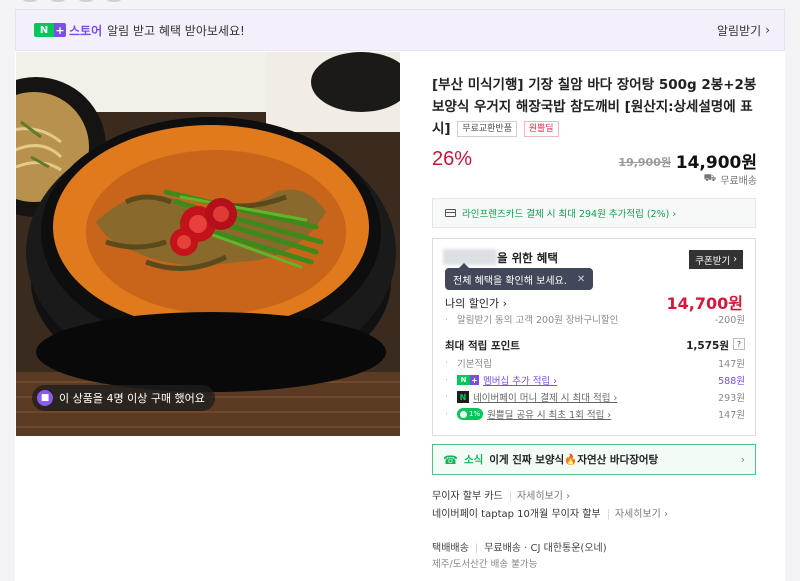 The image size is (800, 581). Describe the element at coordinates (595, 364) in the screenshot. I see `points-row-basic: · 기본적립 147원` at that location.